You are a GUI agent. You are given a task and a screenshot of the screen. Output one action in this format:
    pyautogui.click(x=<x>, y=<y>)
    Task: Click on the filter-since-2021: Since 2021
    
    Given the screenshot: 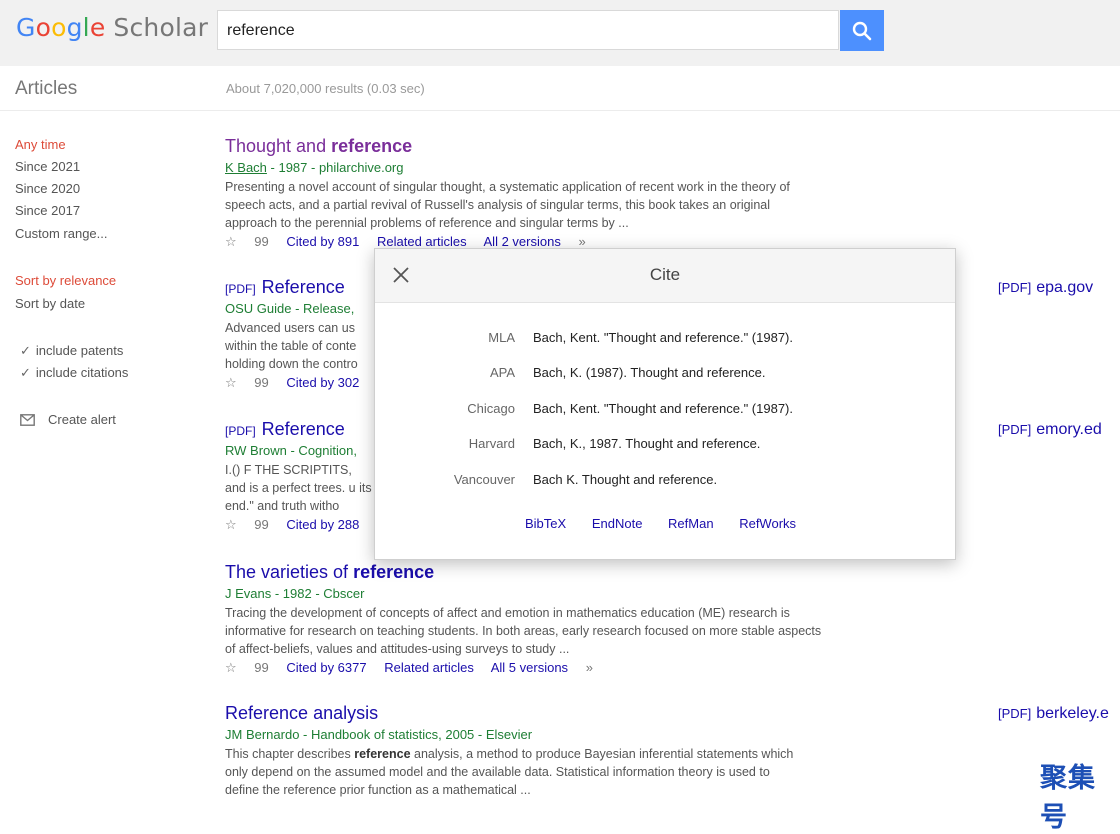 What is the action you would take?
    pyautogui.click(x=47, y=166)
    